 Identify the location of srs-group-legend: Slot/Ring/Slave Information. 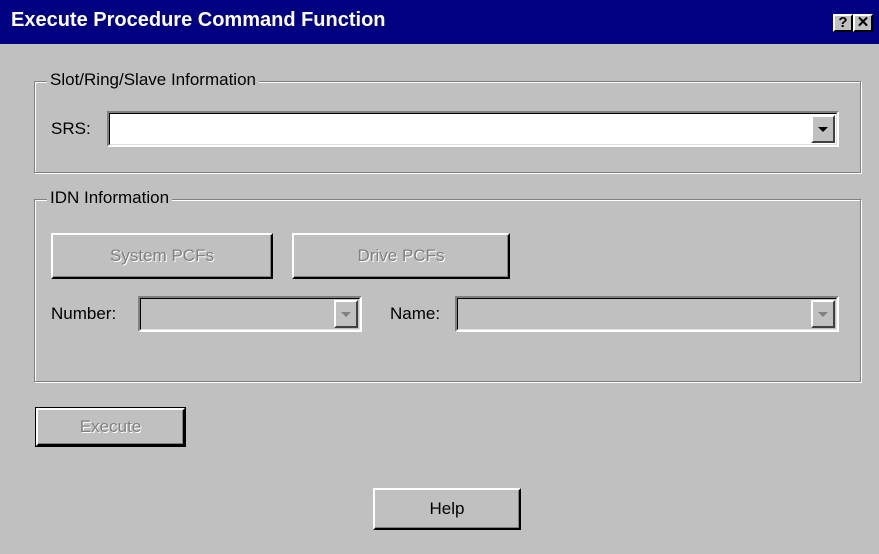
(153, 80).